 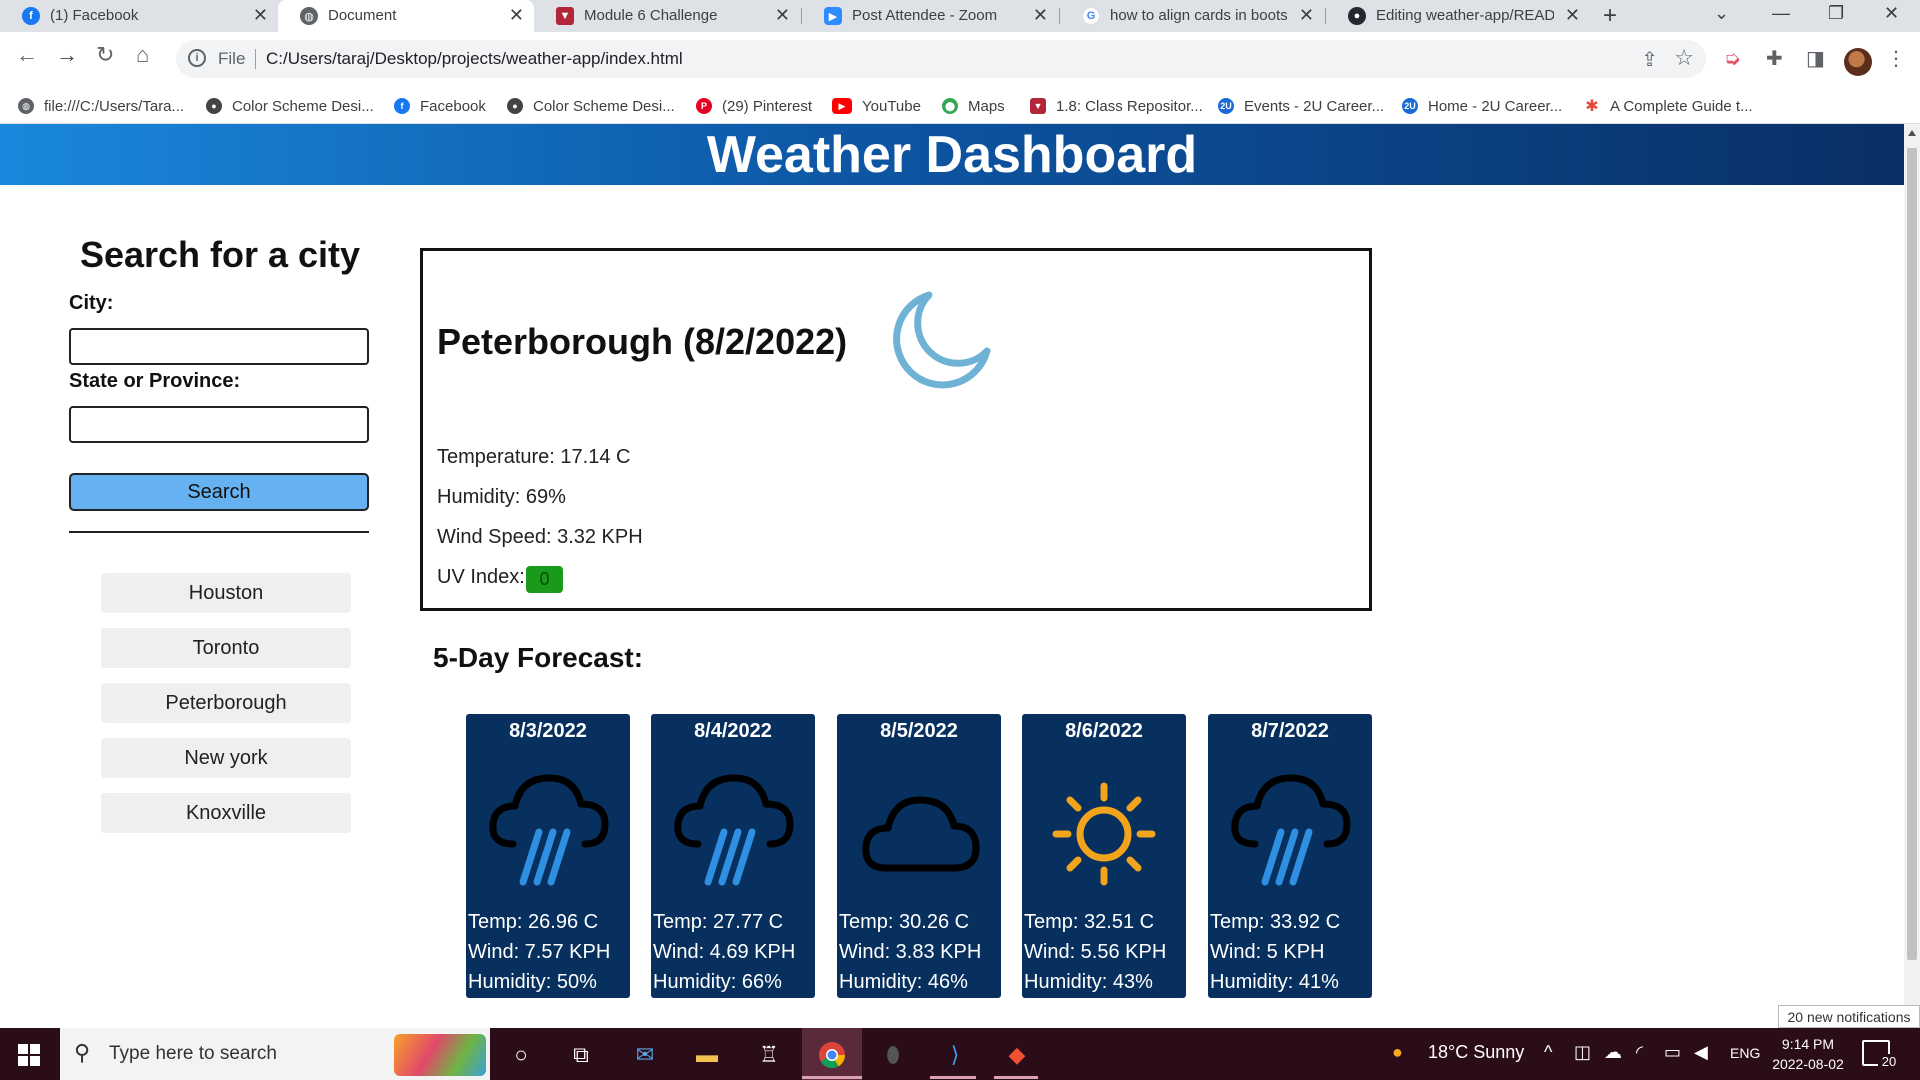 I want to click on tab-zoom: ▶ Post Attendee - Zoom ✕, so click(x=930, y=16).